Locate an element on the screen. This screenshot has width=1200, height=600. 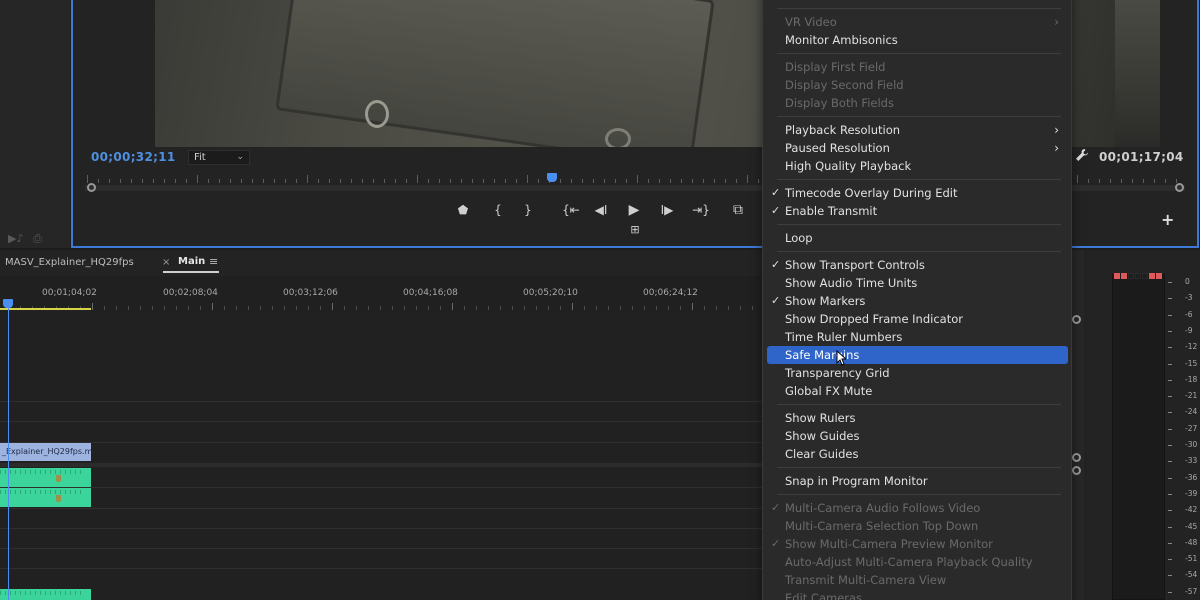
menu-item-clear-guides: Clear Guides is located at coordinates (918, 454).